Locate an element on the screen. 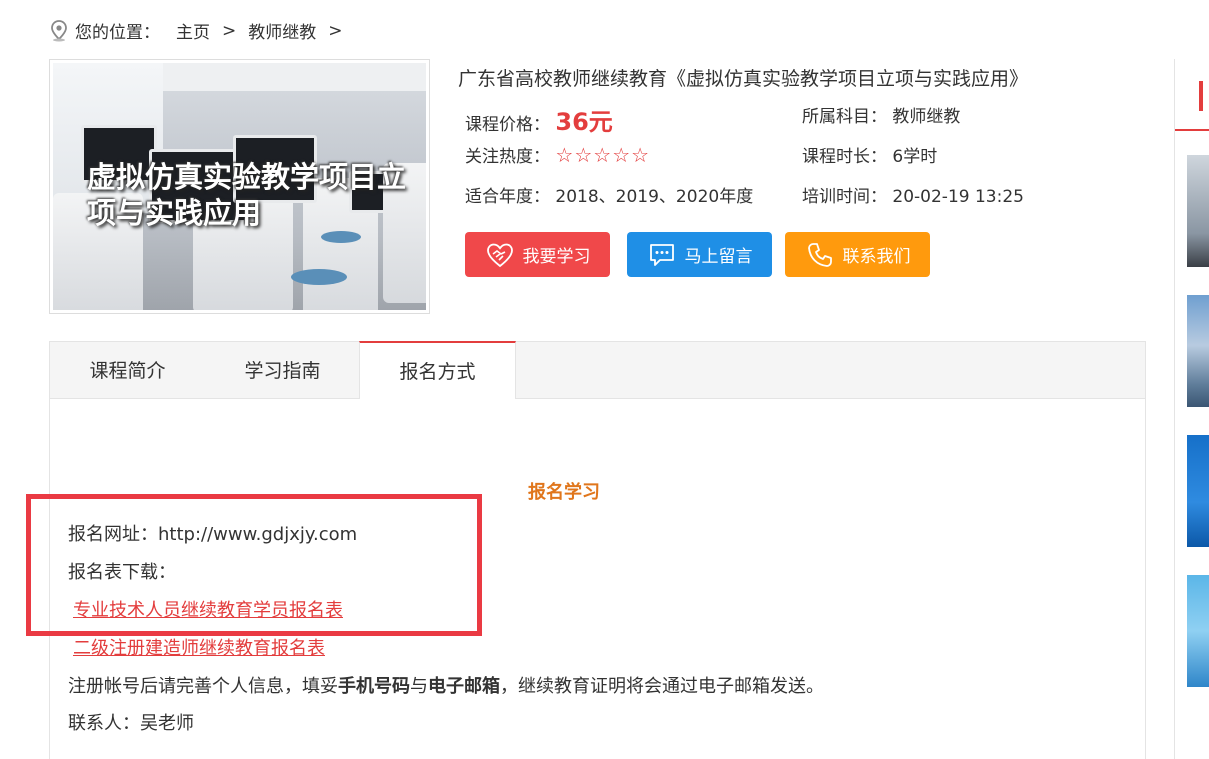  price-row: 课程价格： 36元 is located at coordinates (539, 119).